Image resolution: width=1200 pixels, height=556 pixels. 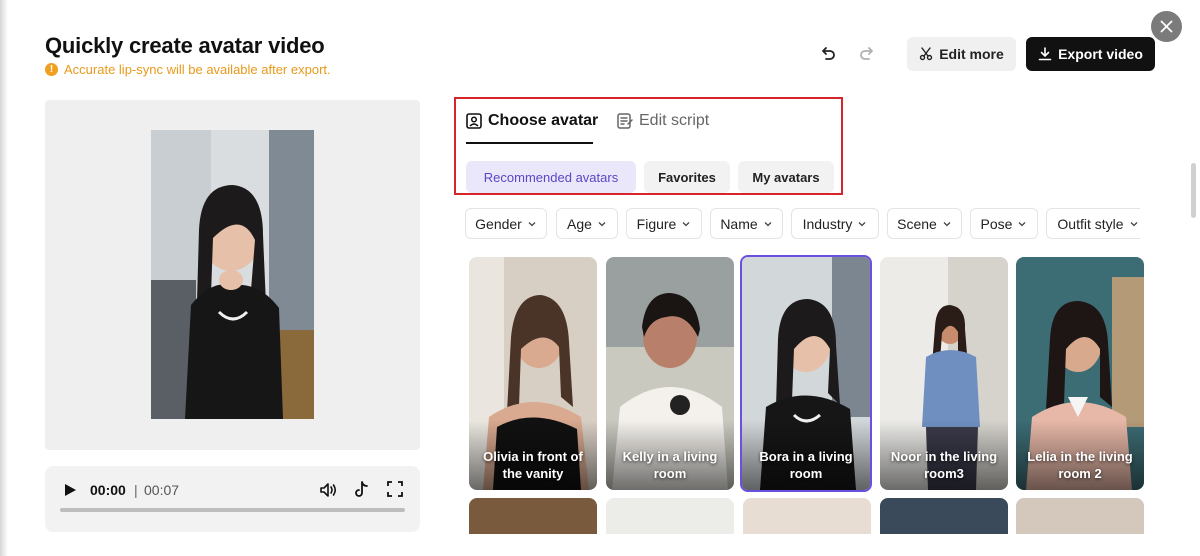 What do you see at coordinates (551, 177) in the screenshot?
I see `subtab-recommended-avatars: Recommended avatars` at bounding box center [551, 177].